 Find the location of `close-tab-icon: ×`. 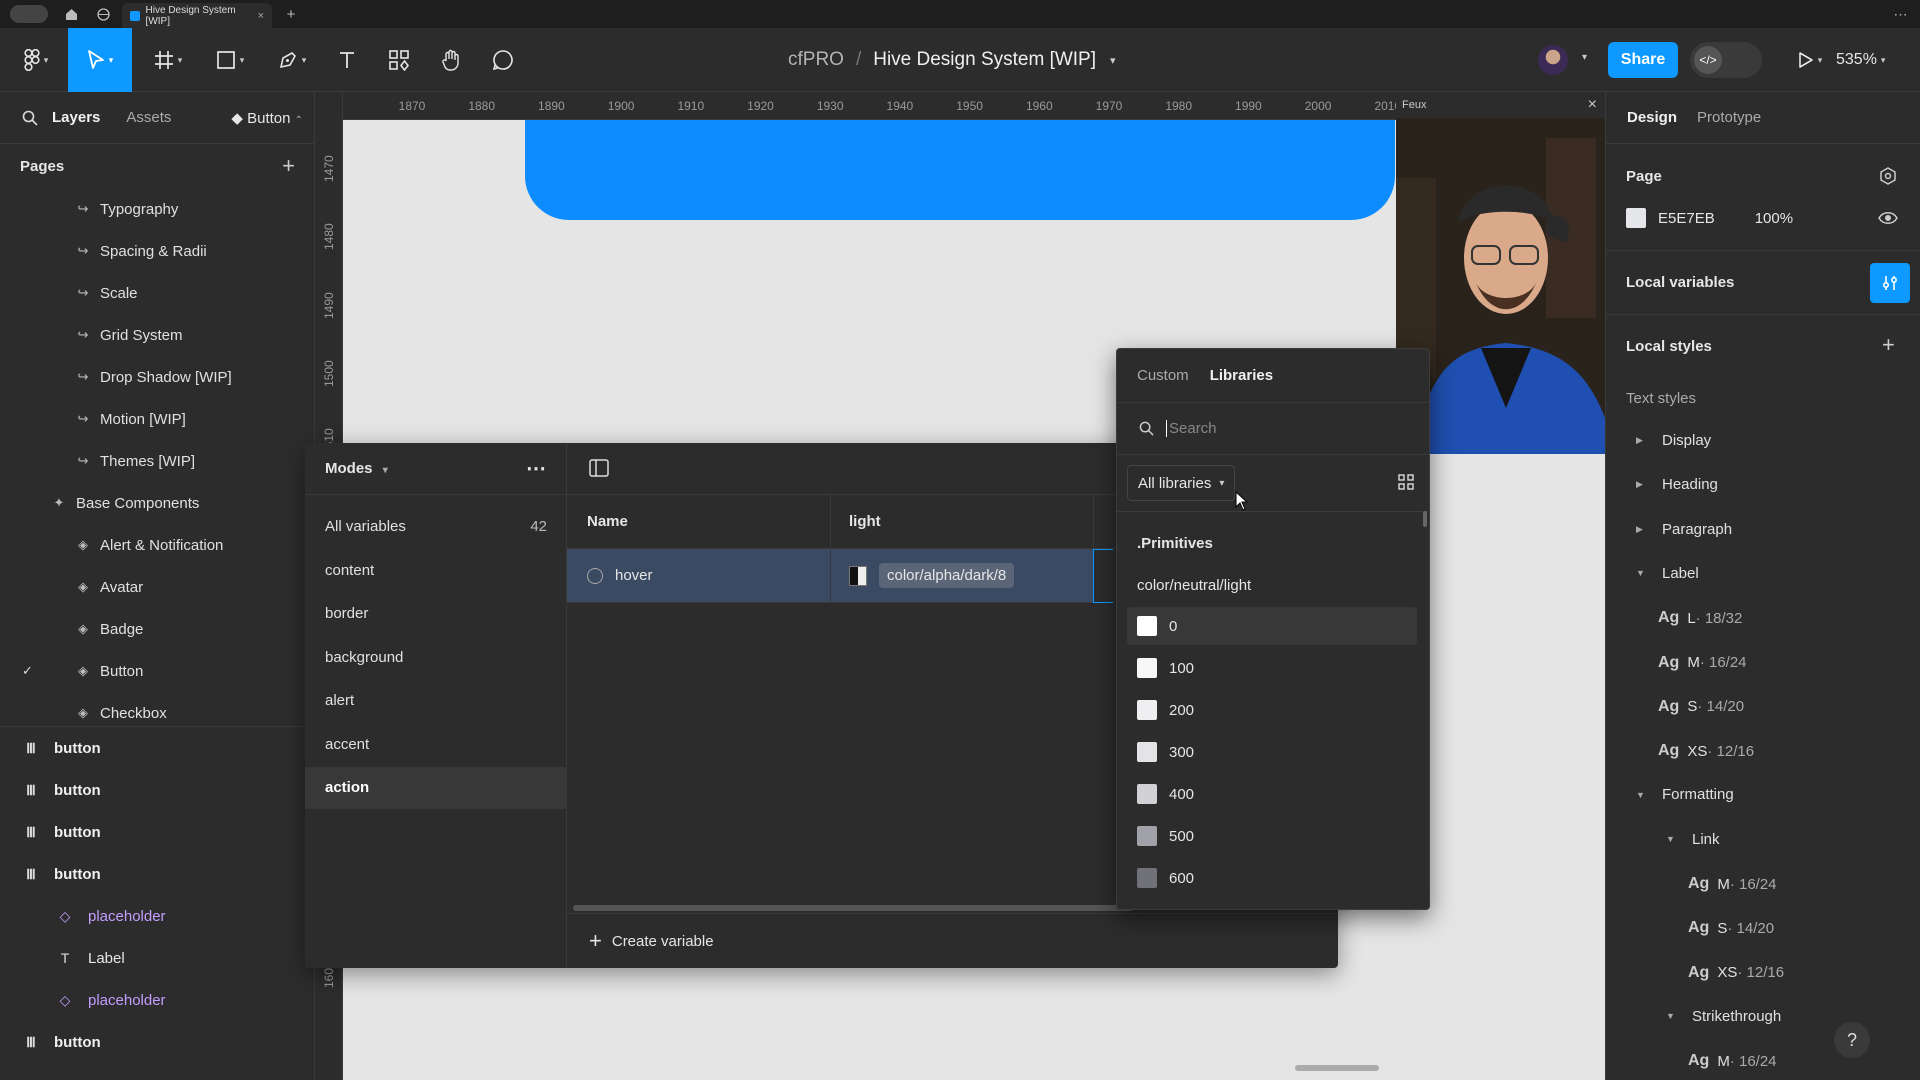

close-tab-icon: × is located at coordinates (261, 16).